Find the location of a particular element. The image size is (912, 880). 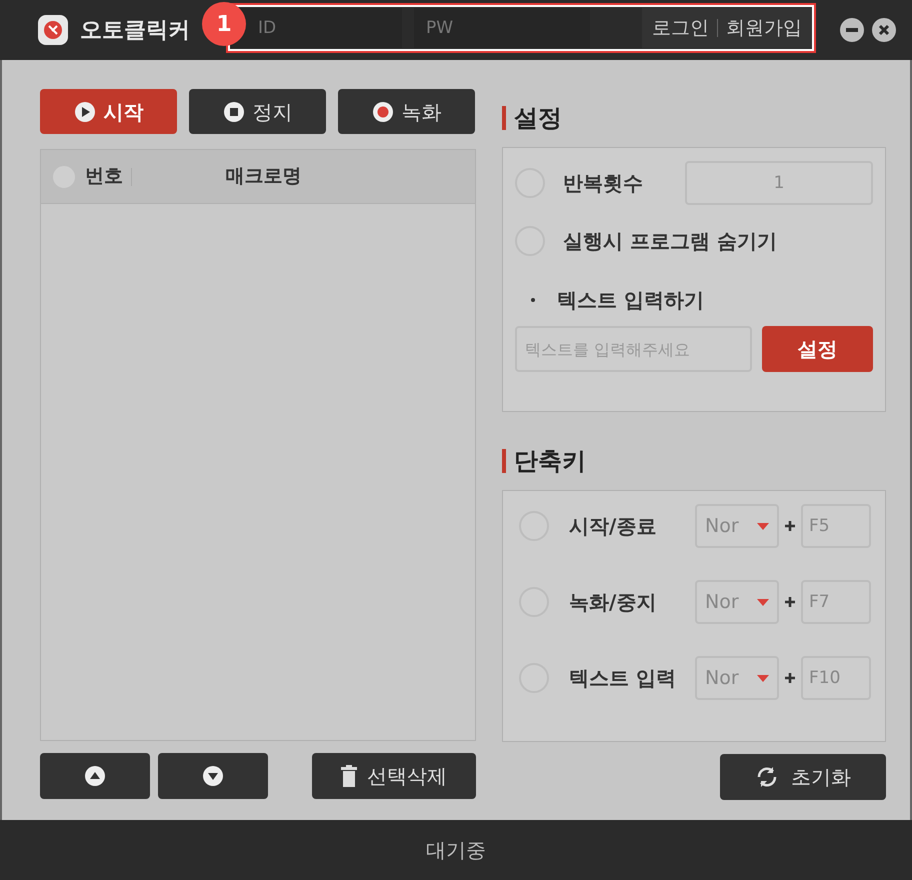

record-button: 녹화 is located at coordinates (406, 111).